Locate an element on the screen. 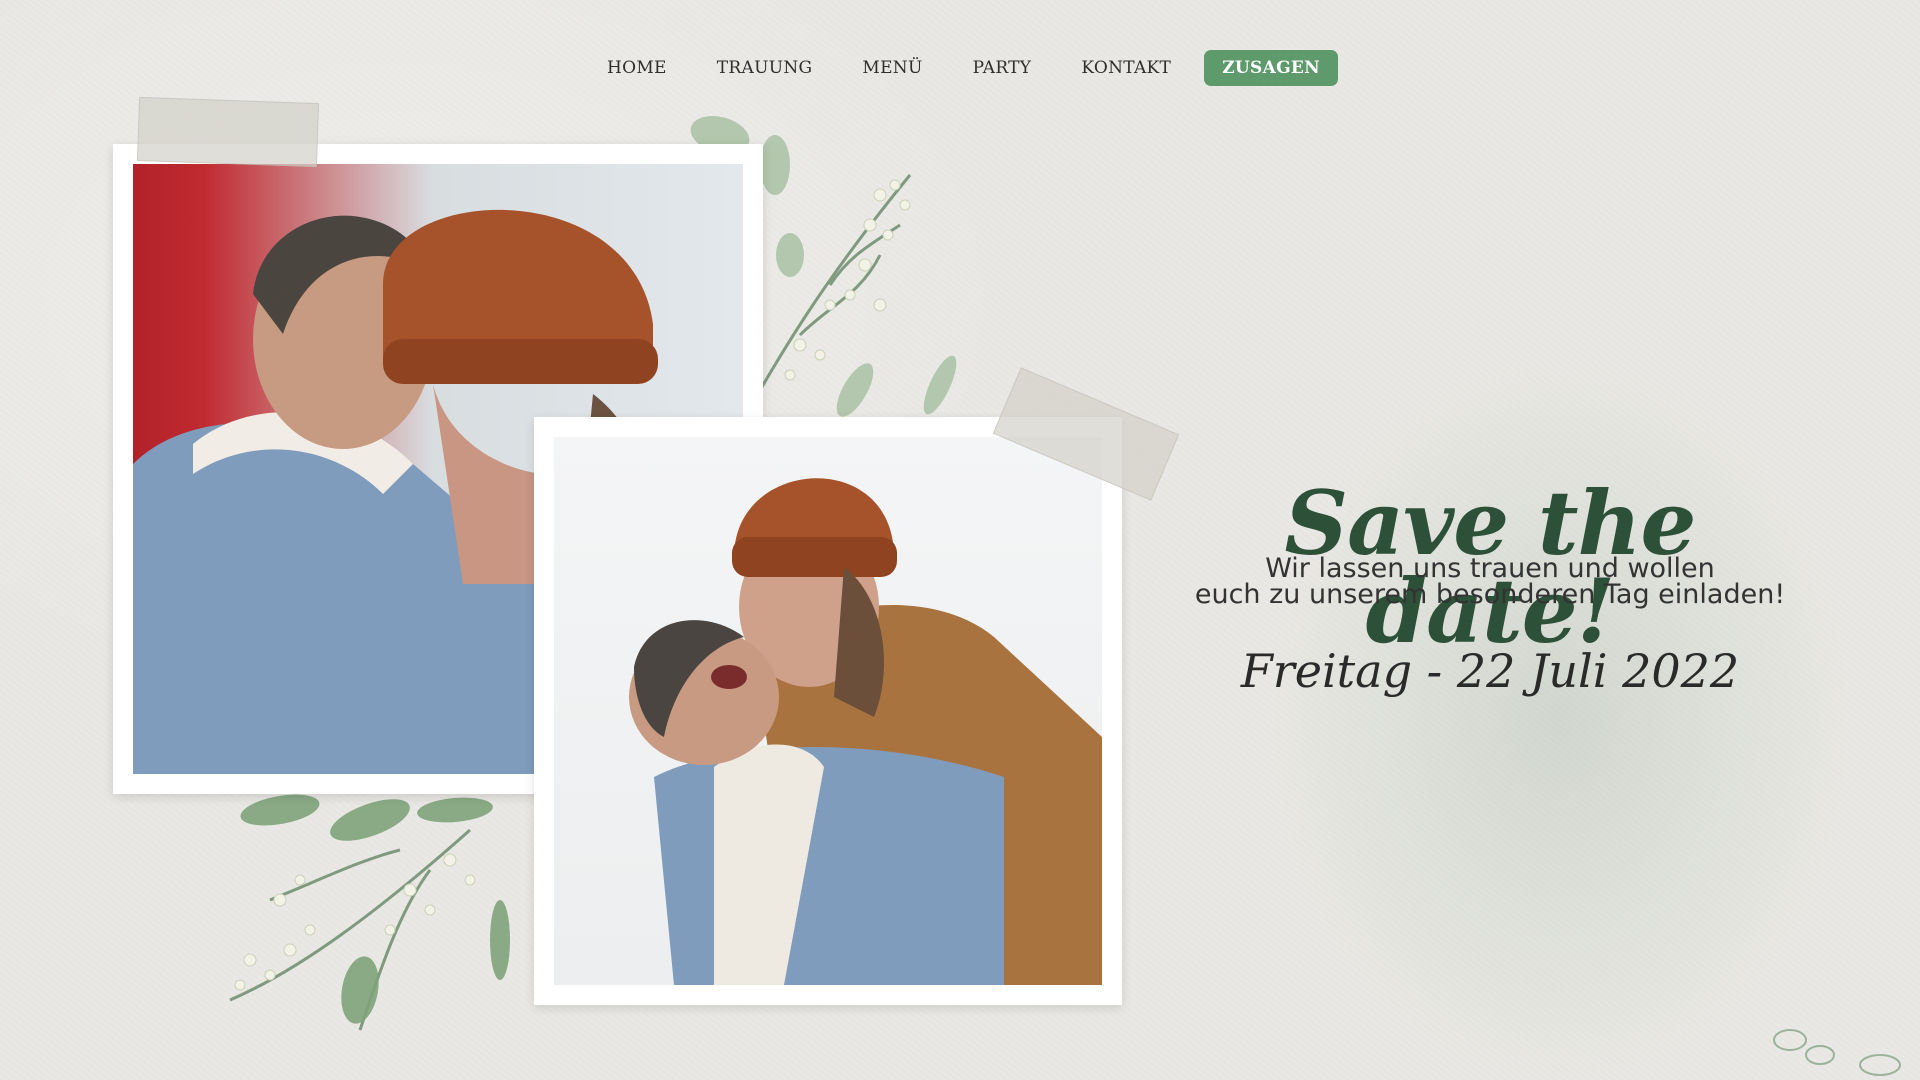 The width and height of the screenshot is (1920, 1080). tape-strip is located at coordinates (228, 132).